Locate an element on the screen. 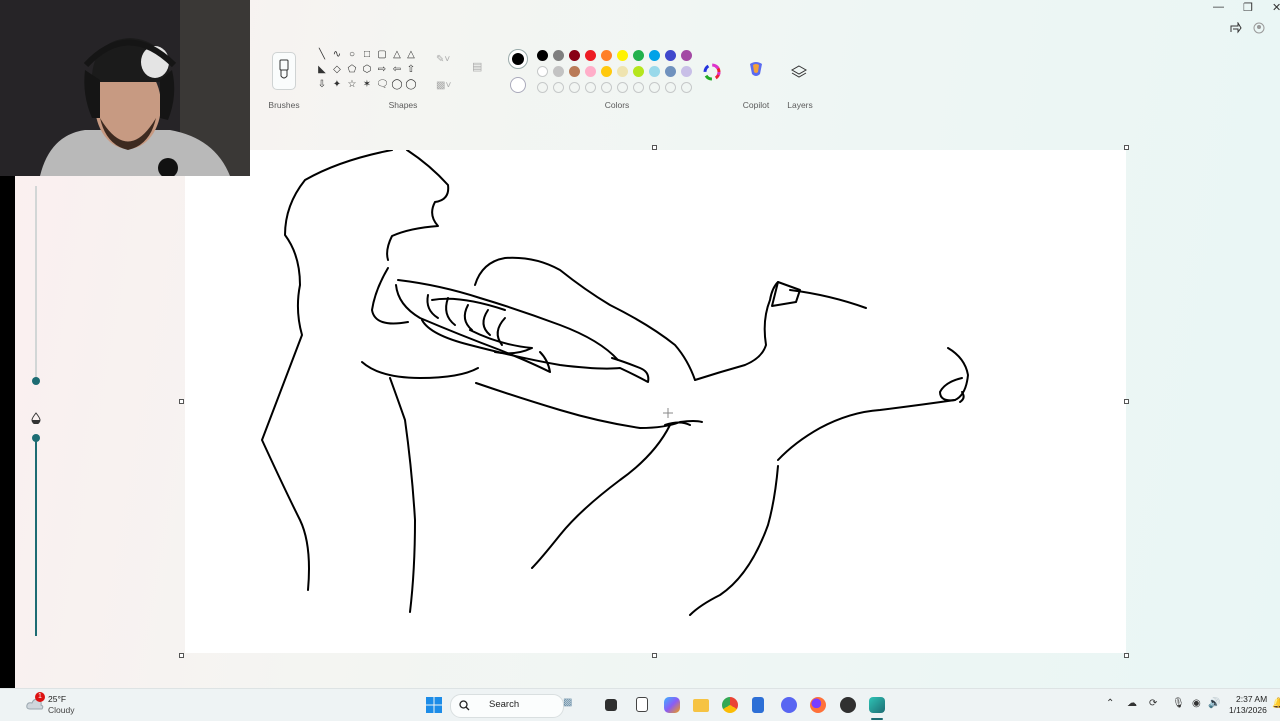  firefox-icon is located at coordinates (818, 705).